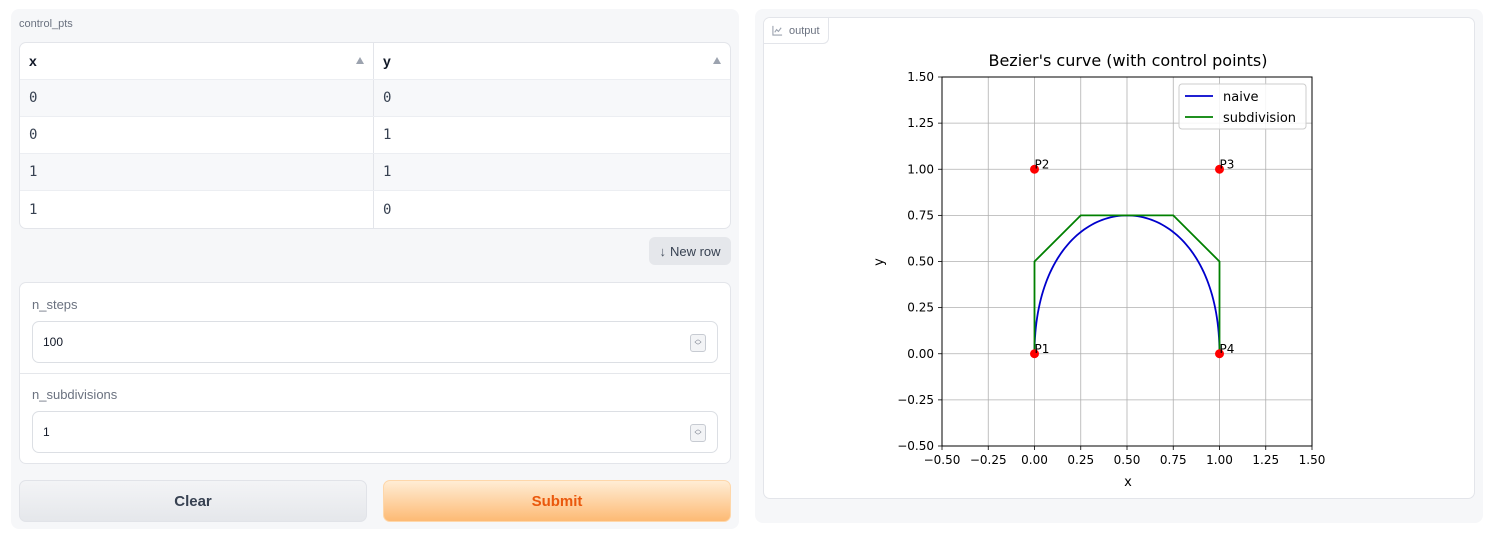 This screenshot has width=1505, height=534. What do you see at coordinates (75, 394) in the screenshot?
I see `n-subdivisions-label: n_subdivisions` at bounding box center [75, 394].